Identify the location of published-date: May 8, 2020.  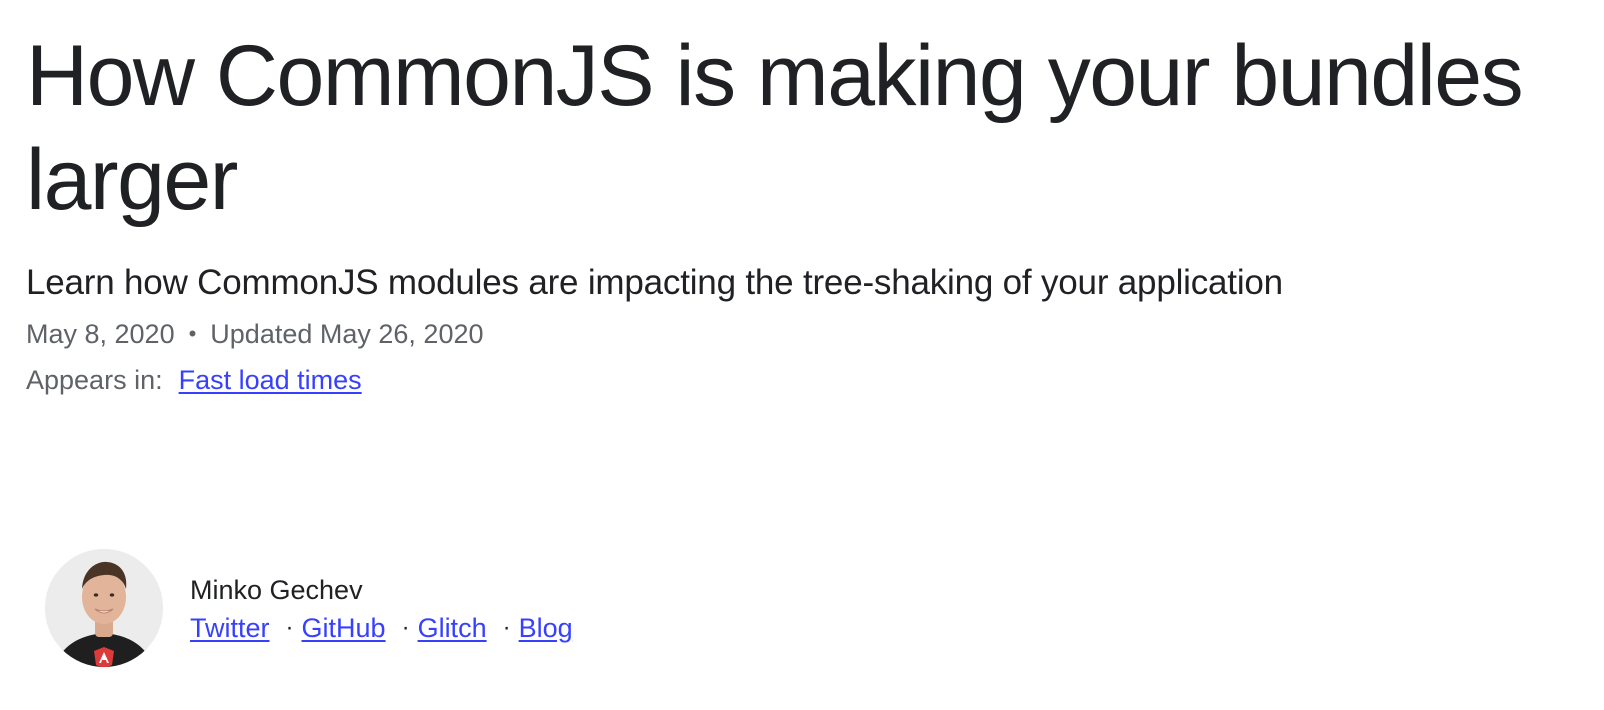
(100, 334).